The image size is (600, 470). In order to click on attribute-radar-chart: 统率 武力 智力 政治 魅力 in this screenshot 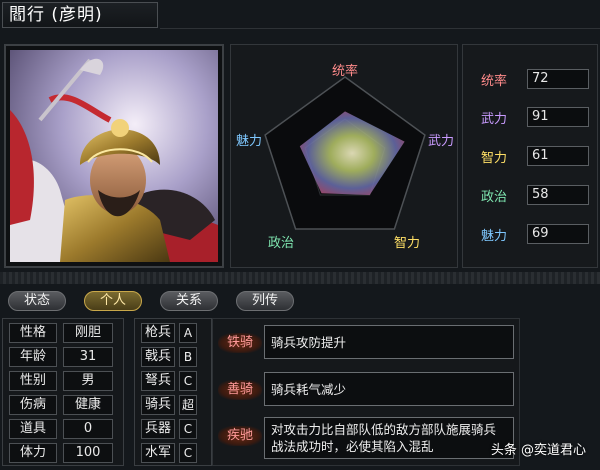, I will do `click(345, 157)`.